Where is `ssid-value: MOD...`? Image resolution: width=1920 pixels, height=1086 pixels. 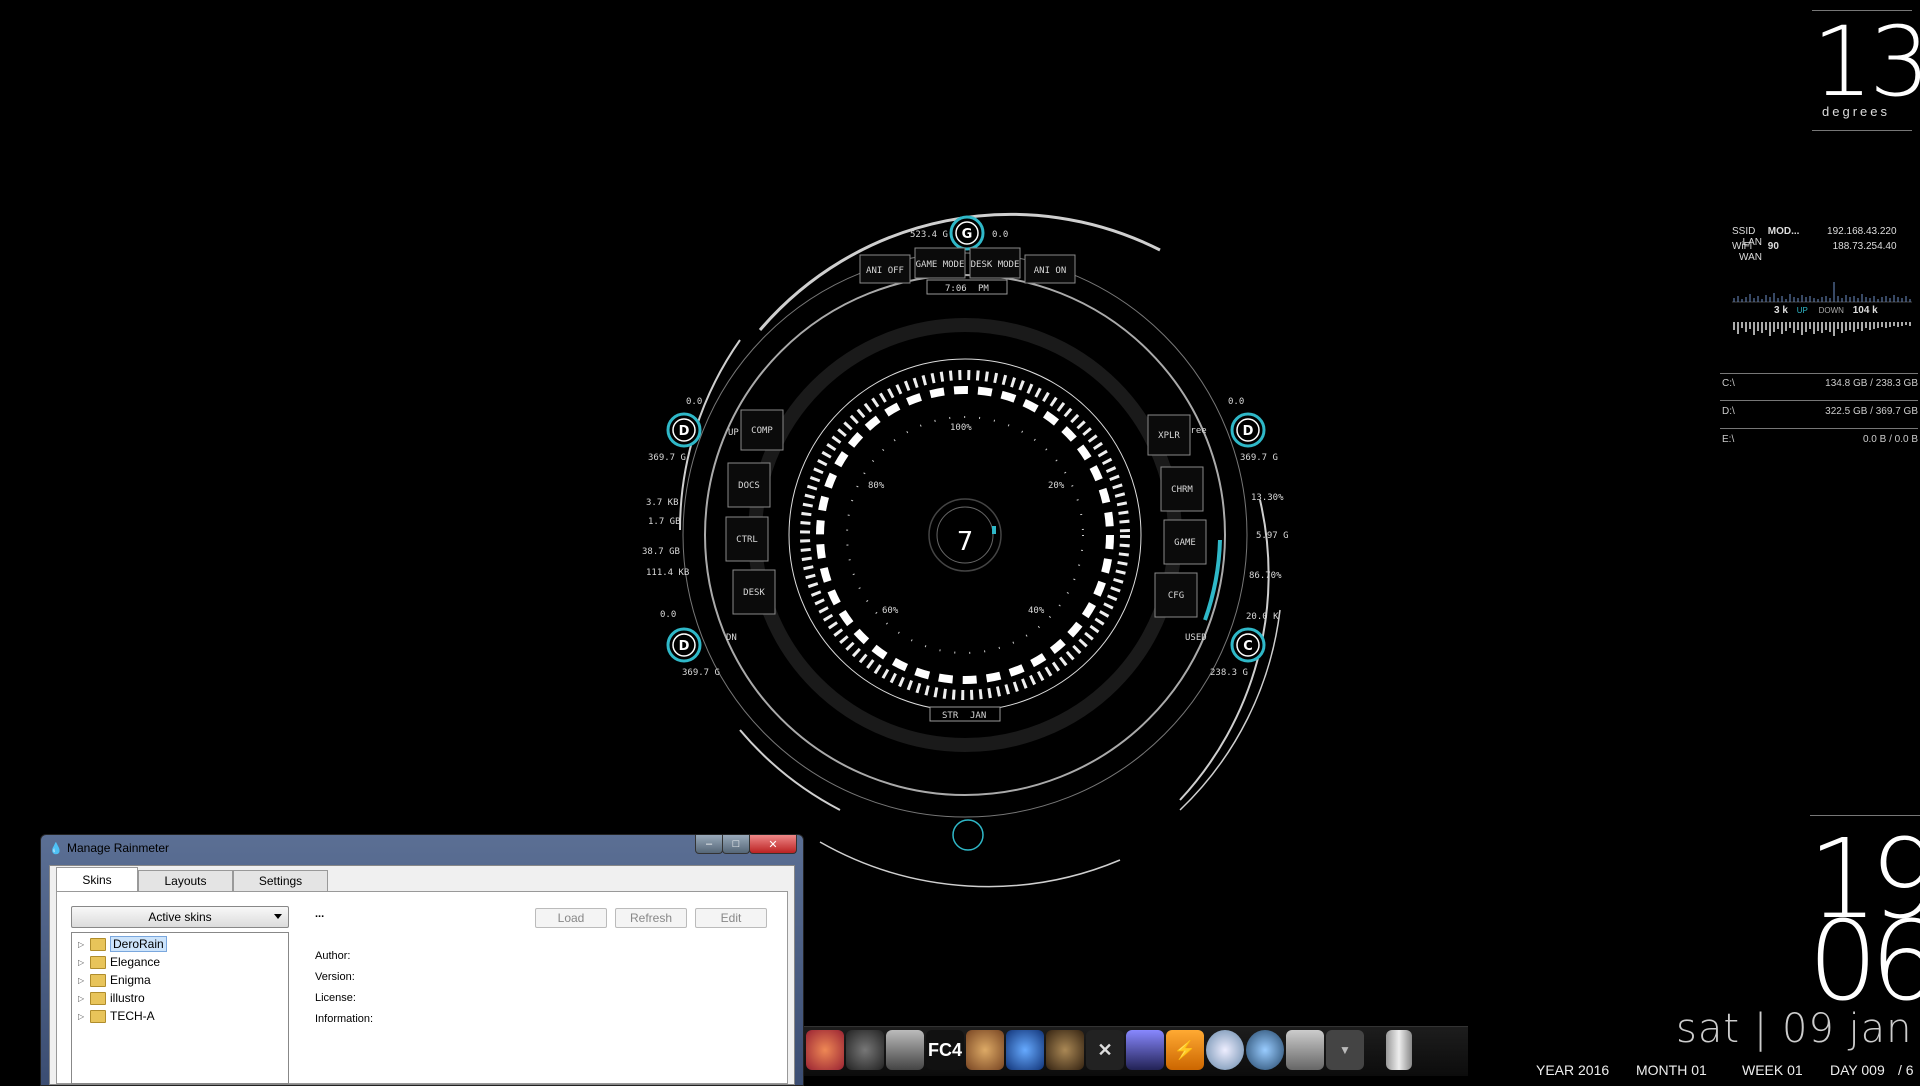 ssid-value: MOD... is located at coordinates (1783, 231).